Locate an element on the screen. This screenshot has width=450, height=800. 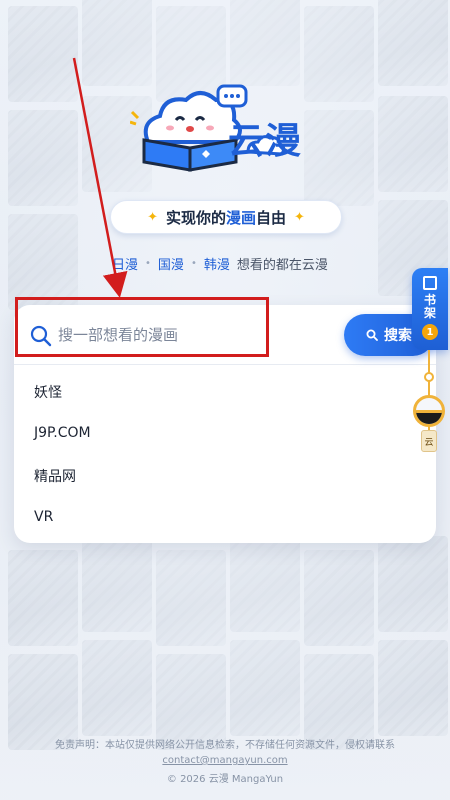
tags-description: 想看的都在云漫 is located at coordinates (282, 265).